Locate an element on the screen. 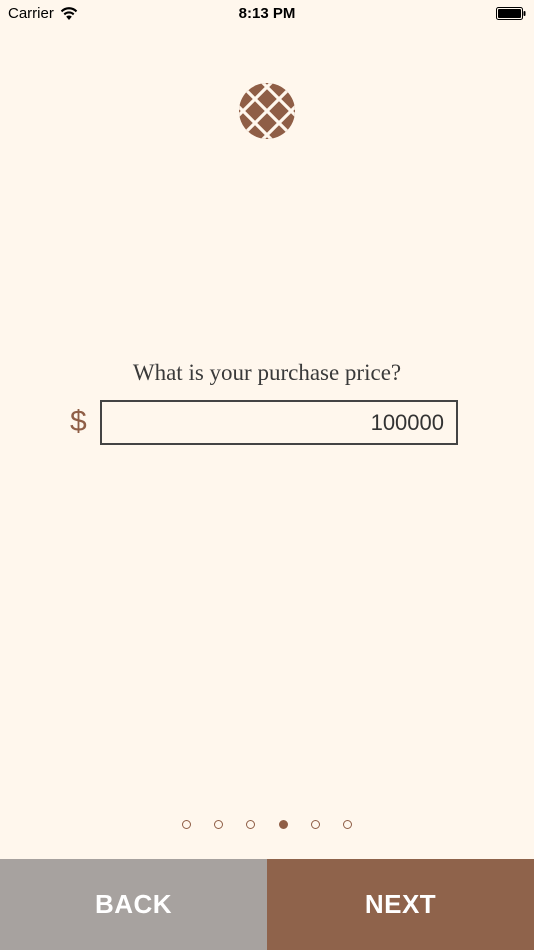 Image resolution: width=534 pixels, height=950 pixels. battery-icon is located at coordinates (511, 13).